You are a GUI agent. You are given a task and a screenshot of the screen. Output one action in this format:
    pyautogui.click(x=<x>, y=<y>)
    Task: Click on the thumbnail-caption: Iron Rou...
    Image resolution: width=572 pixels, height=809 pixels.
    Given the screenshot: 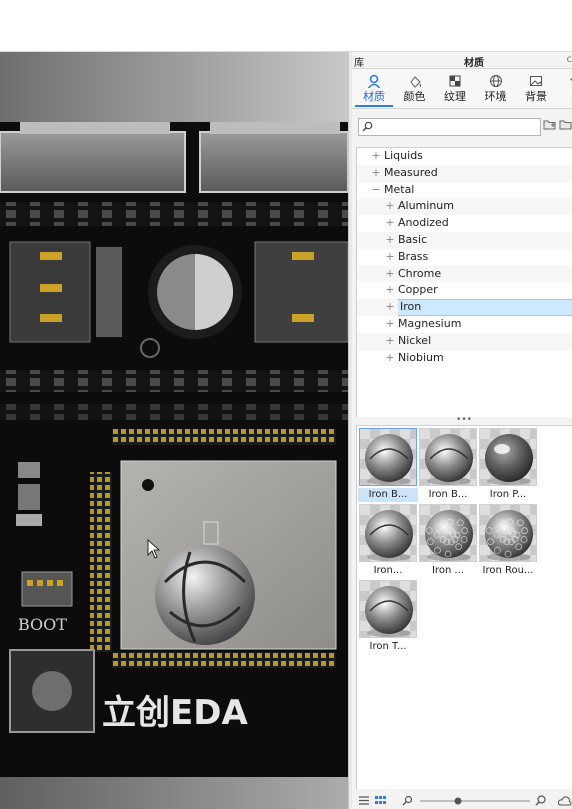 What is the action you would take?
    pyautogui.click(x=508, y=570)
    